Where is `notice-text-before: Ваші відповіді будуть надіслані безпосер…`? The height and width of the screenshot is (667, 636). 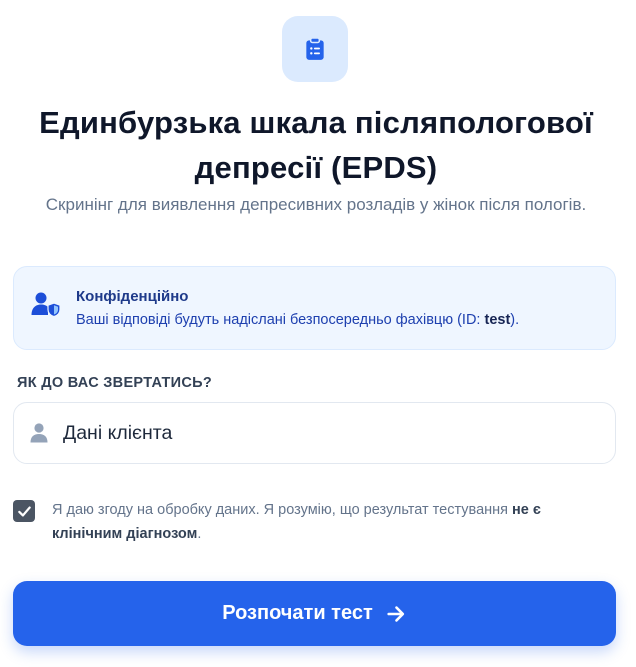 notice-text-before: Ваші відповіді будуть надіслані безпосер… is located at coordinates (280, 320).